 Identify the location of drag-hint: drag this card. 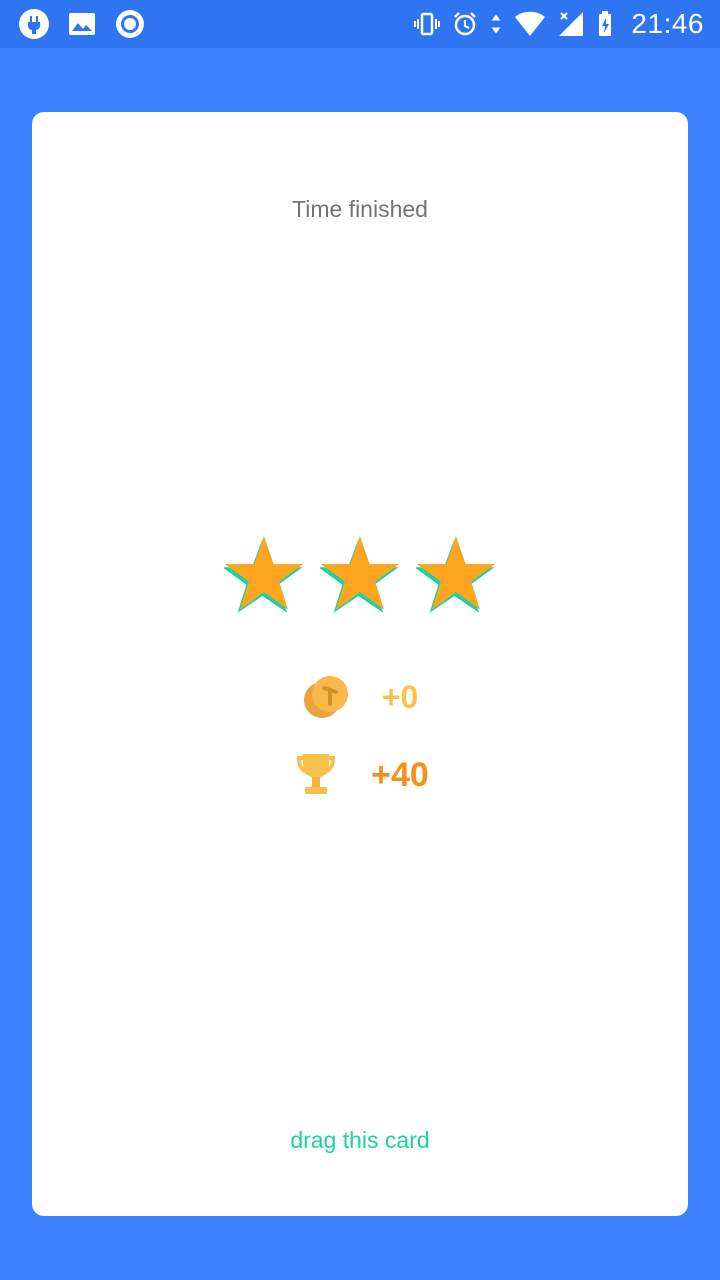
(360, 1140).